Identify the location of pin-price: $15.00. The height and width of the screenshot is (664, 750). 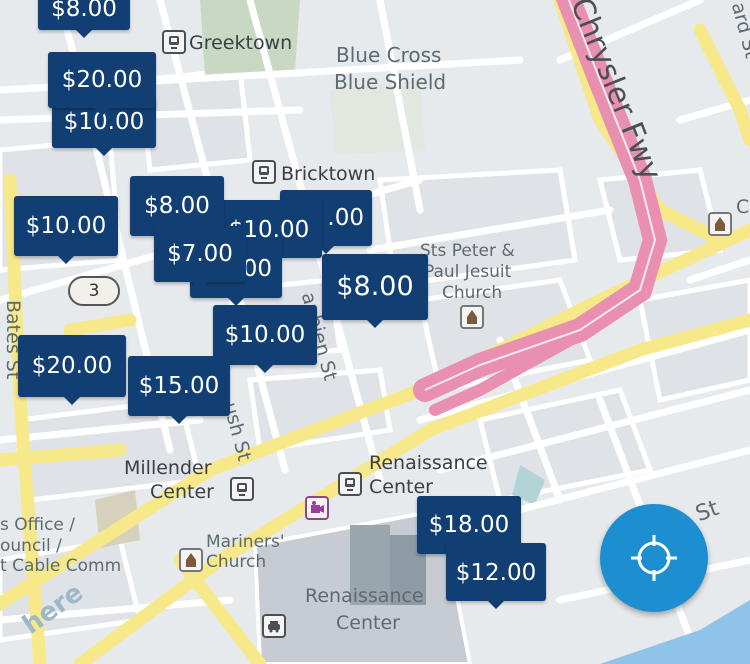
(179, 386).